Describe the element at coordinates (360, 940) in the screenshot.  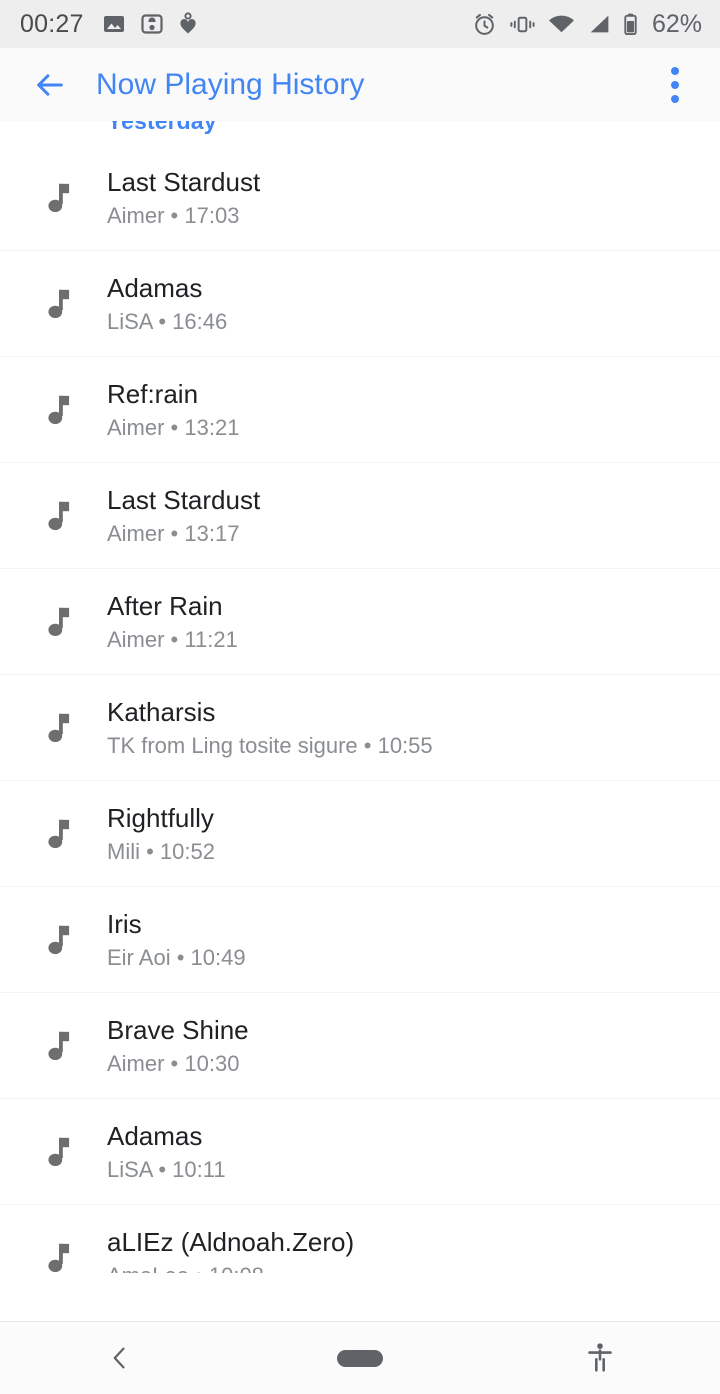
I see `song-list-item: Iris Eir Aoi • 10:49` at that location.